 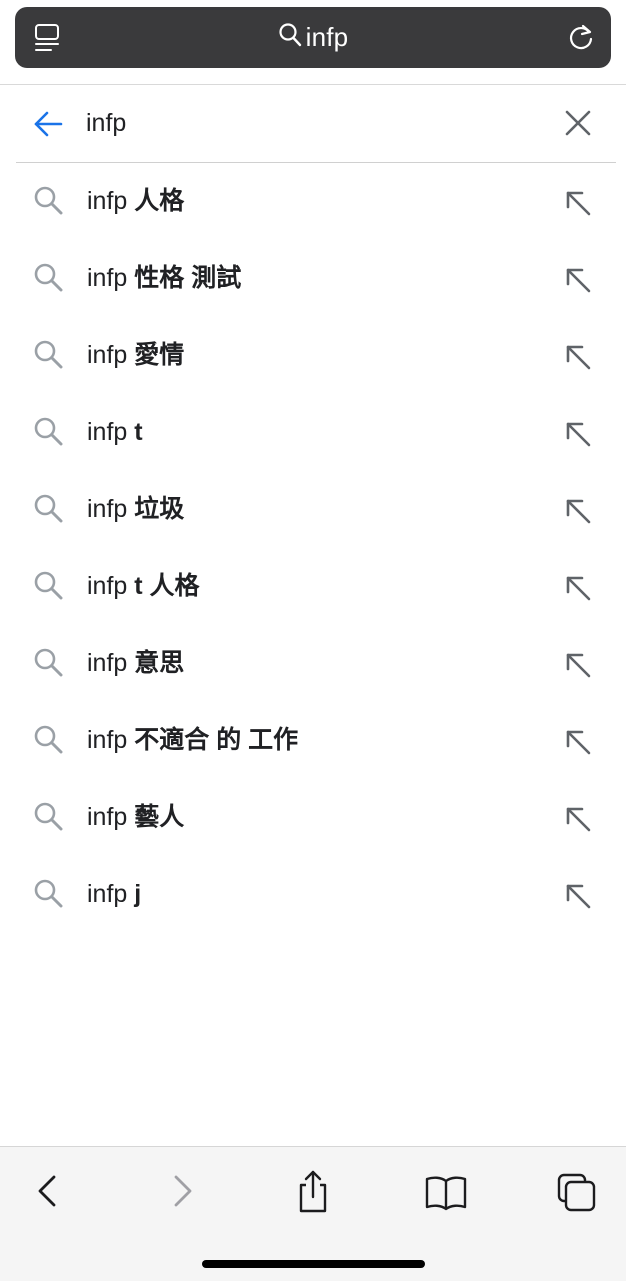 I want to click on suggestion-item: infp 愛情, so click(x=313, y=355).